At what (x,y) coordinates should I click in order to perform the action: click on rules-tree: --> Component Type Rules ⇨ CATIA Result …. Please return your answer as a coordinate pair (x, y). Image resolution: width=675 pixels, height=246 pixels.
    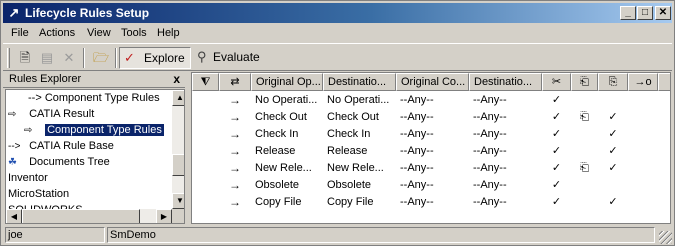
    Looking at the image, I should click on (95, 156).